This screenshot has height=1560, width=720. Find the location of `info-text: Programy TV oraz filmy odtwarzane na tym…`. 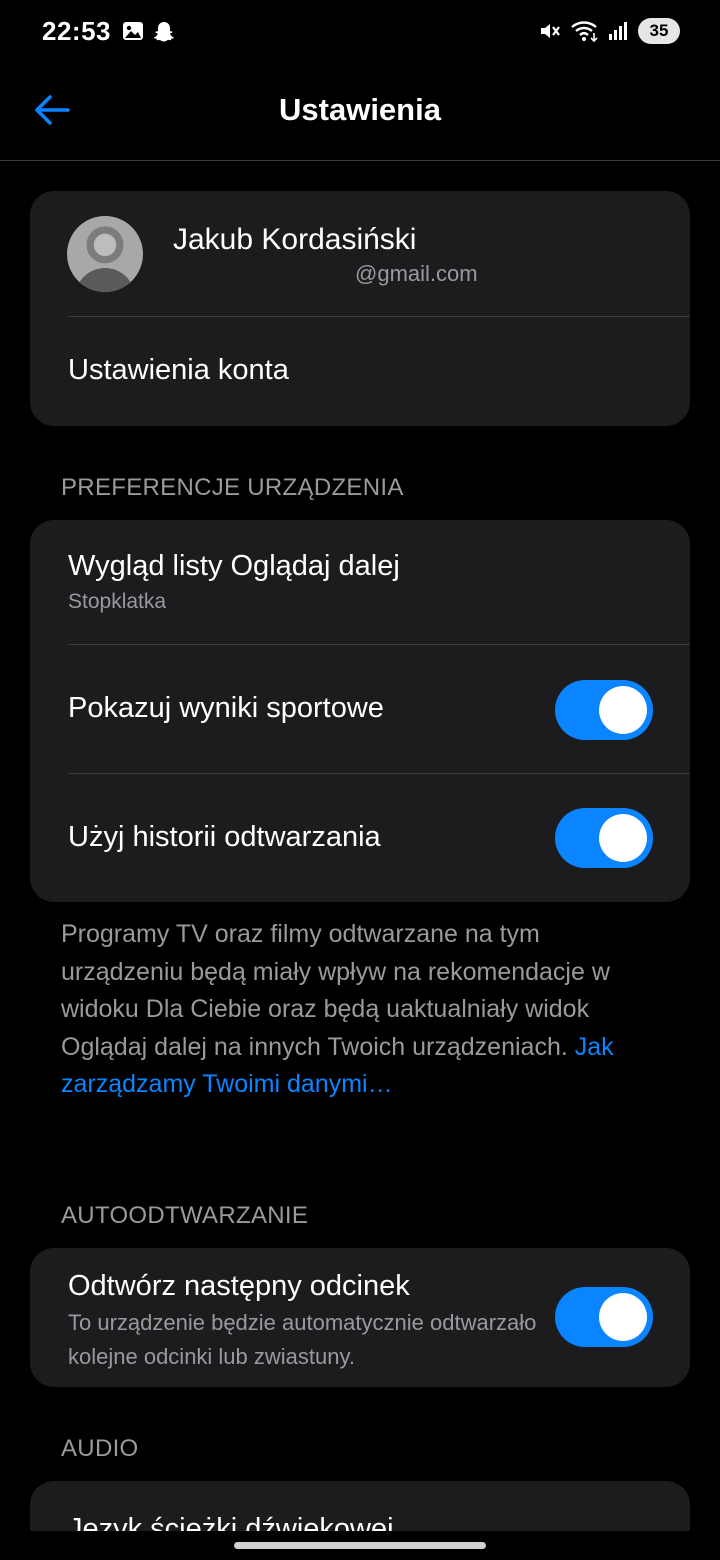

info-text: Programy TV oraz filmy odtwarzane na tym… is located at coordinates (335, 990).